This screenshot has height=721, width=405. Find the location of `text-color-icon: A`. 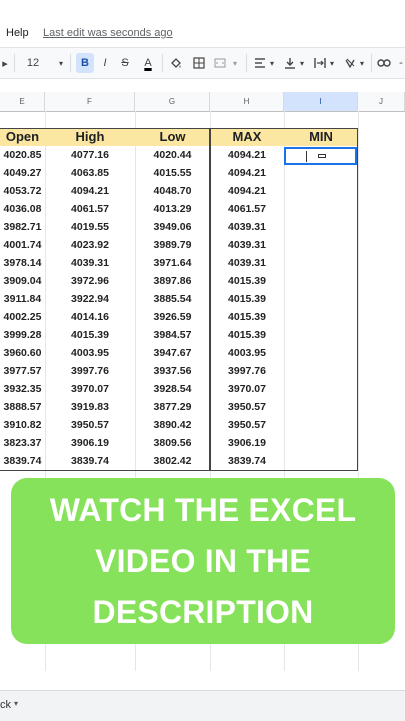

text-color-icon: A is located at coordinates (148, 63).